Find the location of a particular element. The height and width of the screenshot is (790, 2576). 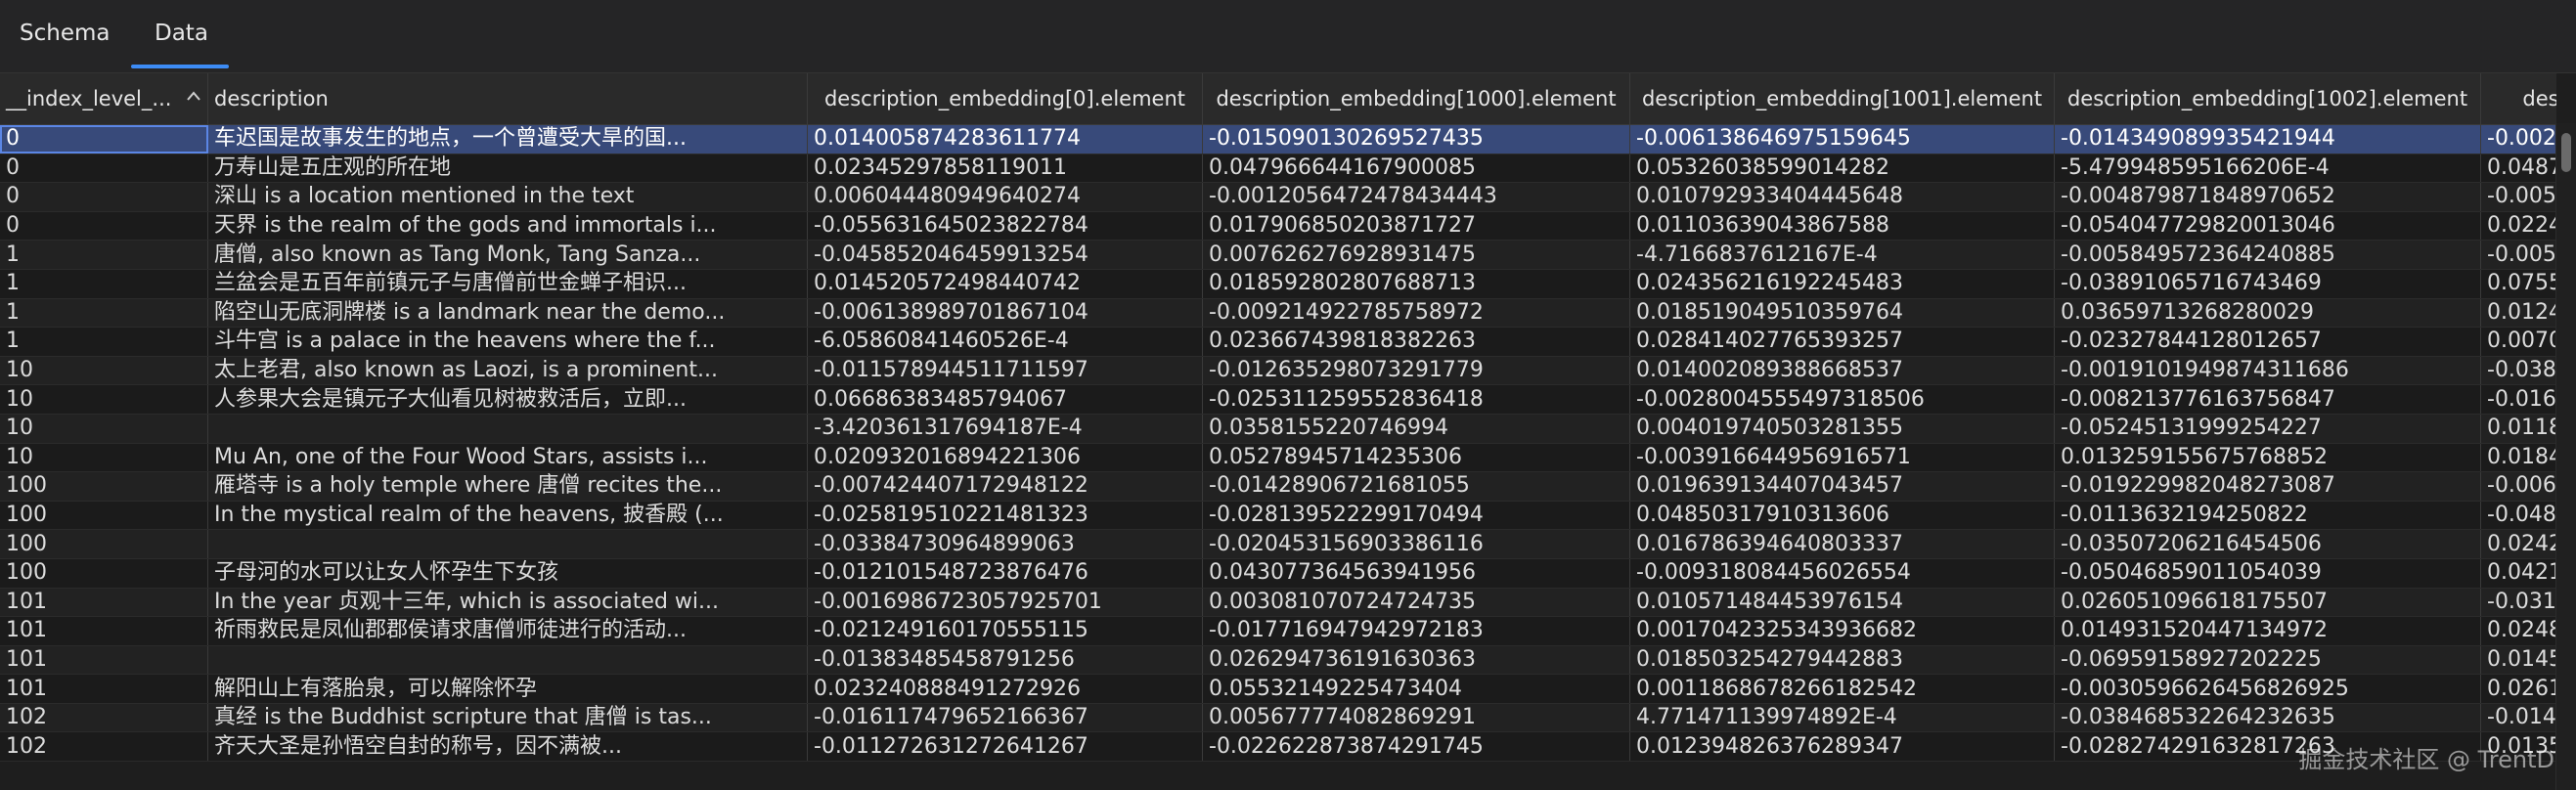

cell-embedding-1000: 0.043077364563941956 is located at coordinates (1416, 573).